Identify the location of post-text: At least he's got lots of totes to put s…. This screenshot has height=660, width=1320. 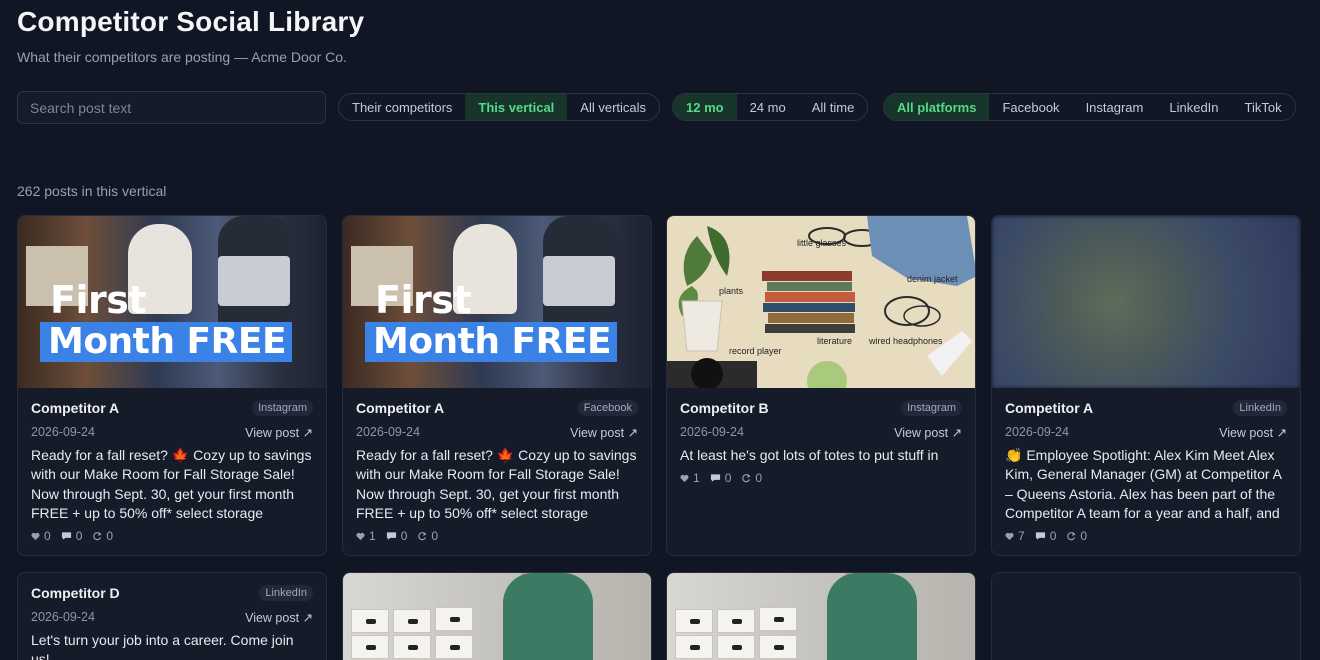
(809, 455).